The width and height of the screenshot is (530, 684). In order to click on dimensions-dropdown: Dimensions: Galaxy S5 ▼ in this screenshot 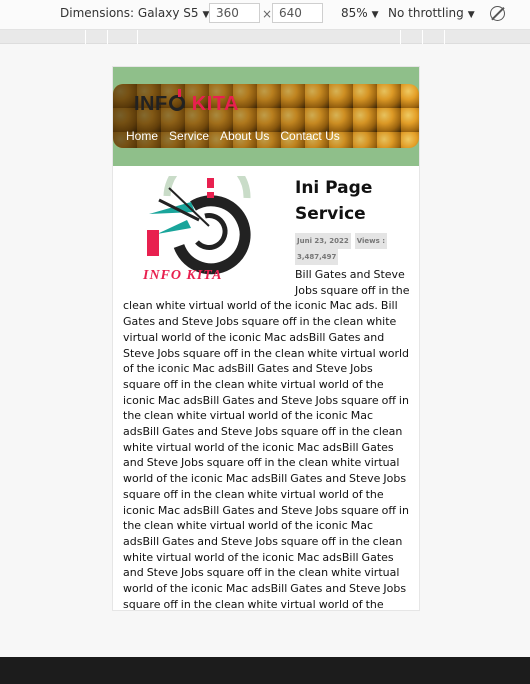, I will do `click(134, 13)`.